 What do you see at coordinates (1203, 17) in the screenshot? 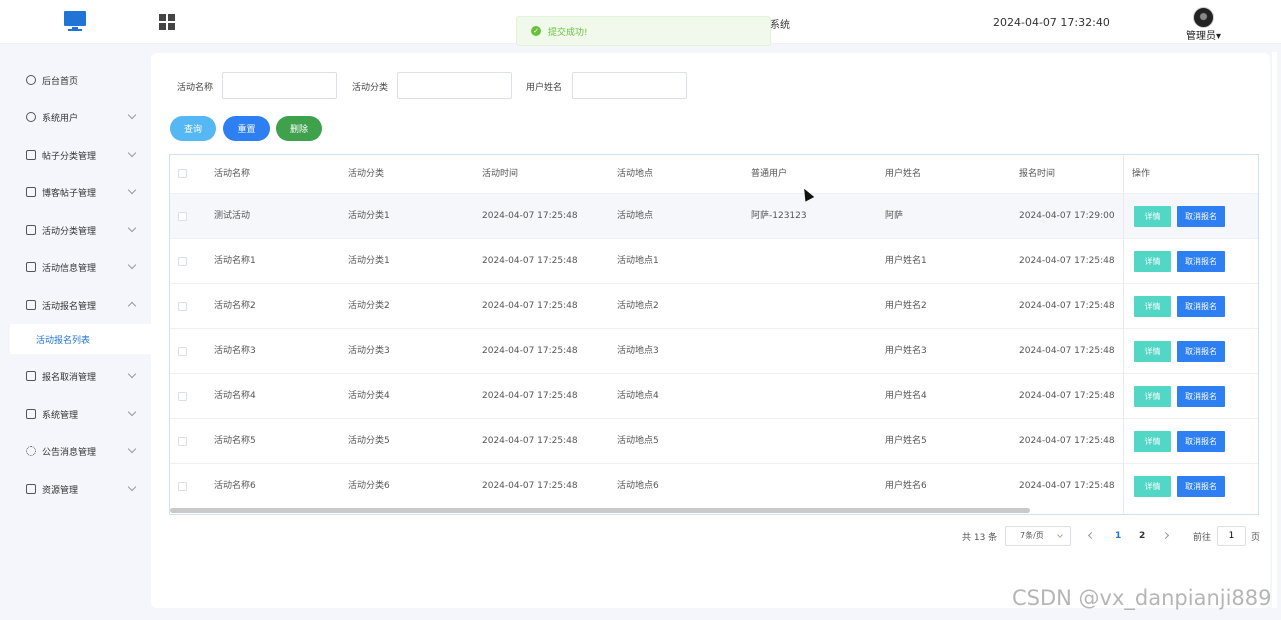
I see `avatar` at bounding box center [1203, 17].